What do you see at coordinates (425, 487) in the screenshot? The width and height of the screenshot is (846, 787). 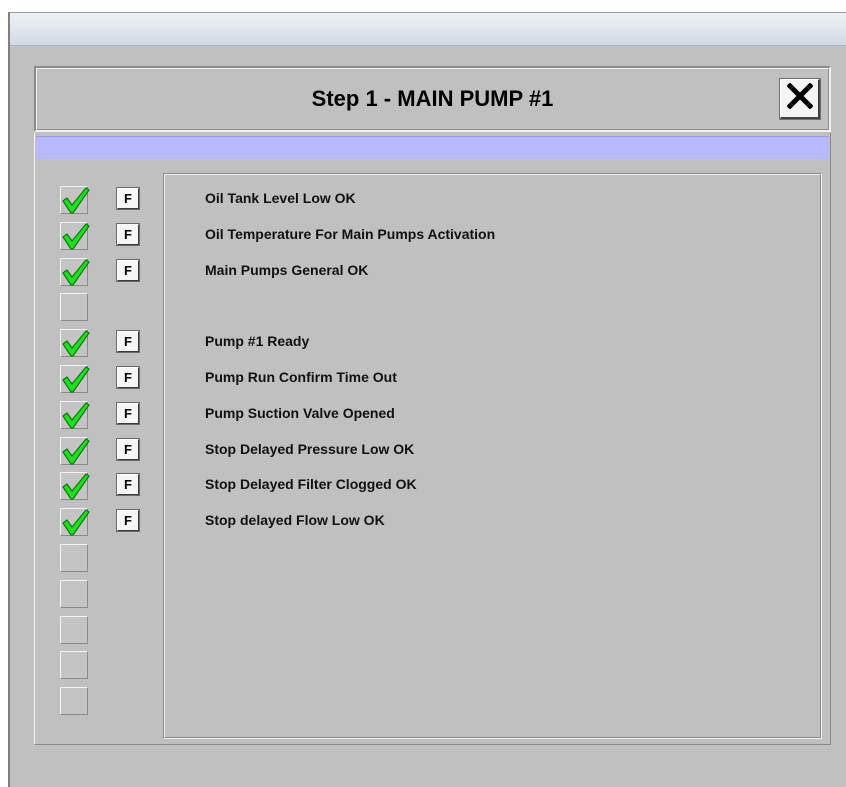 I see `condition-row: F Stop Delayed Filter Clogged OK` at bounding box center [425, 487].